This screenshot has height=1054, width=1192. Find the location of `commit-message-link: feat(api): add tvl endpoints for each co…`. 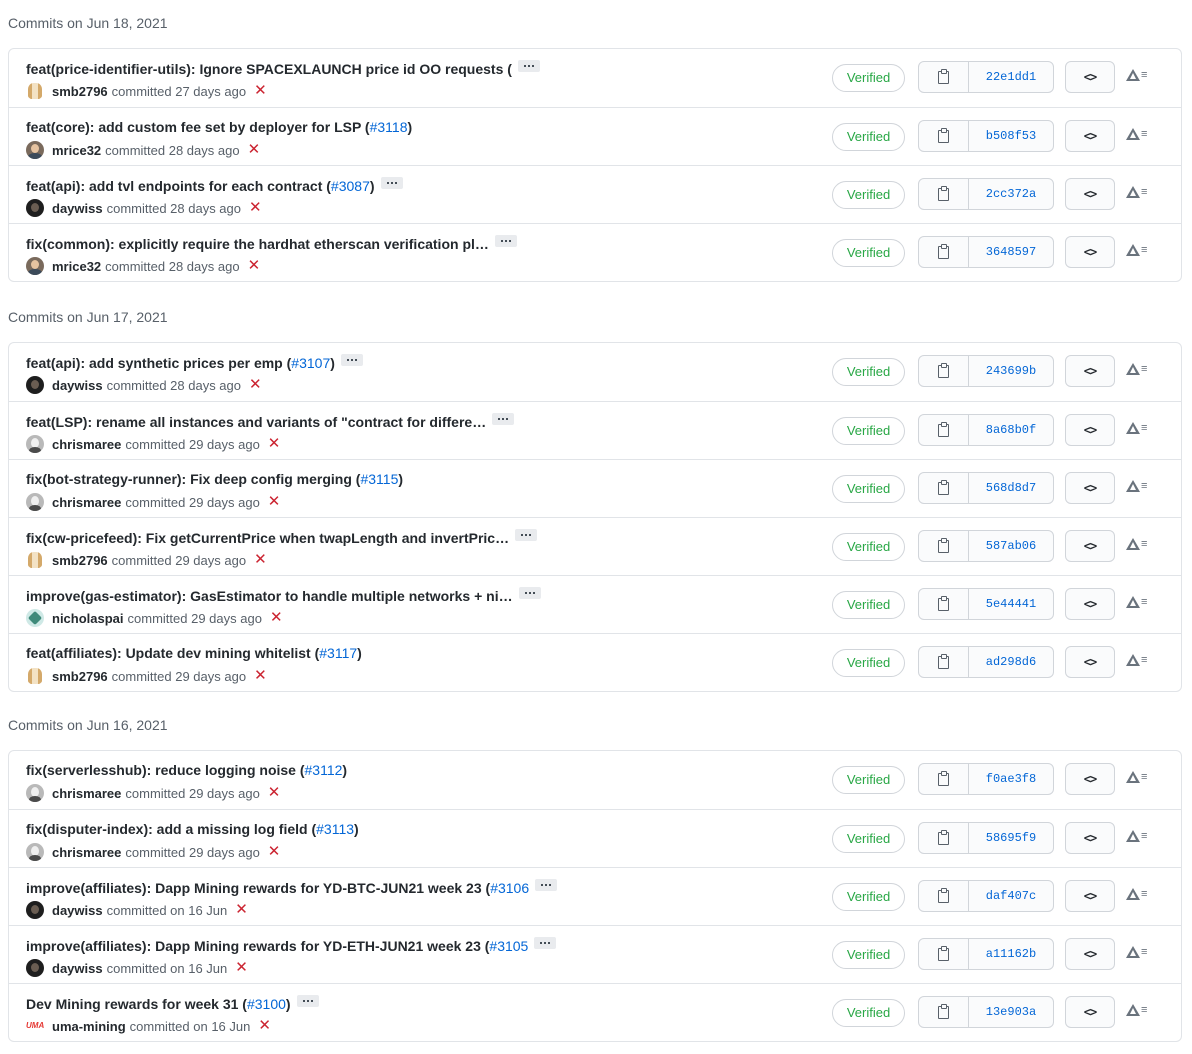

commit-message-link: feat(api): add tvl endpoints for each co… is located at coordinates (178, 186).